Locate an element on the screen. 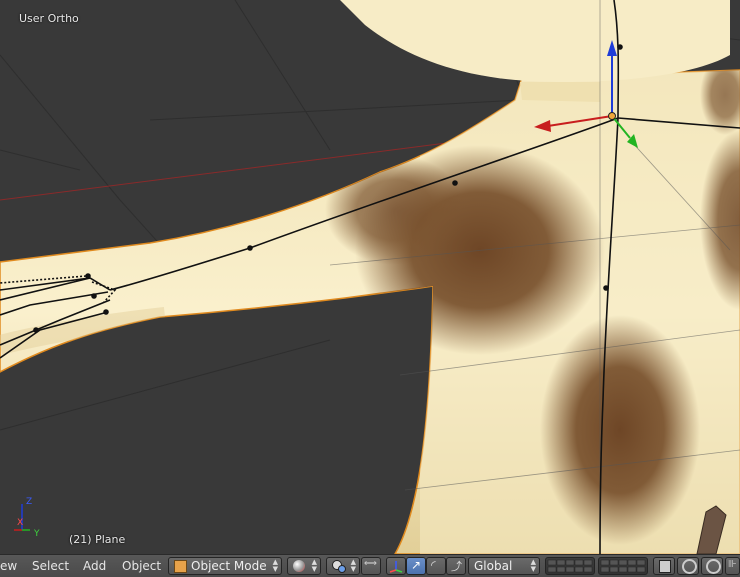 The height and width of the screenshot is (577, 740). sphere-shading-icon is located at coordinates (299, 566).